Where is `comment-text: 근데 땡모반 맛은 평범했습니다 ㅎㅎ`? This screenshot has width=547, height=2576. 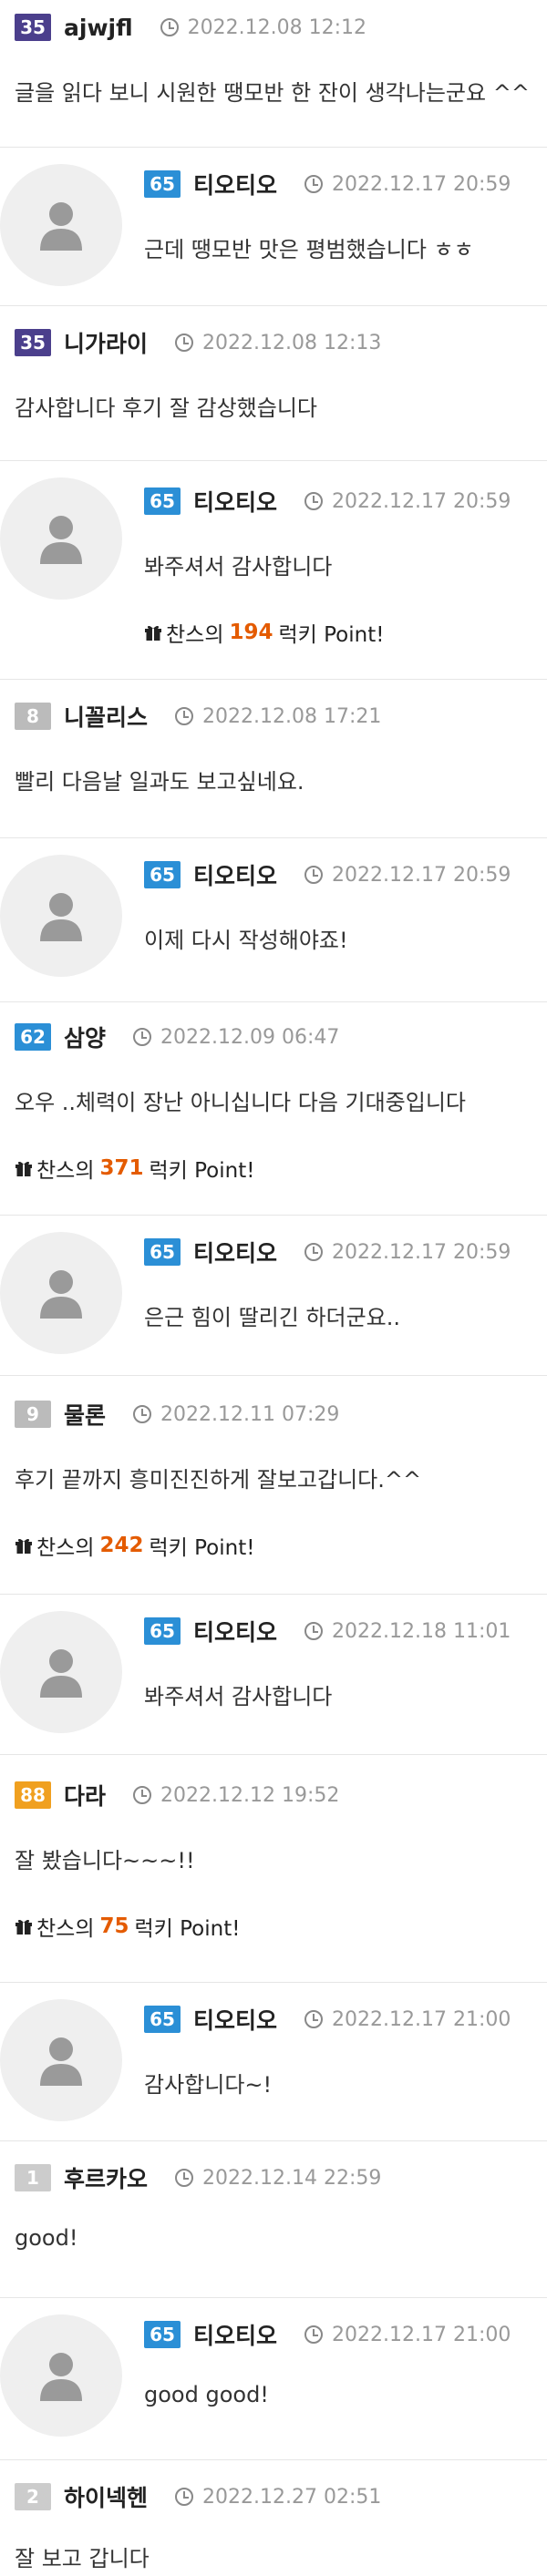
comment-text: 근데 땡모반 맛은 평범했습니다 ㅎㅎ is located at coordinates (309, 250).